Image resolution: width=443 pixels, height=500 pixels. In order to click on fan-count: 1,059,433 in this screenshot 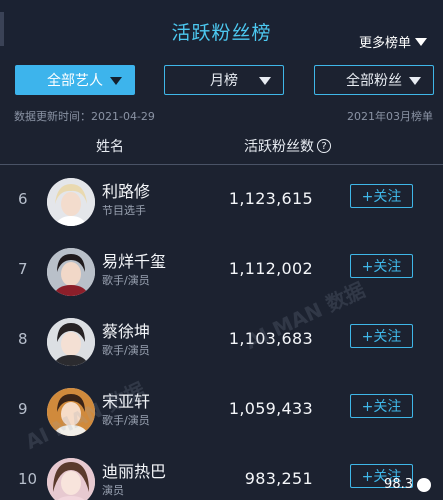, I will do `click(270, 408)`.